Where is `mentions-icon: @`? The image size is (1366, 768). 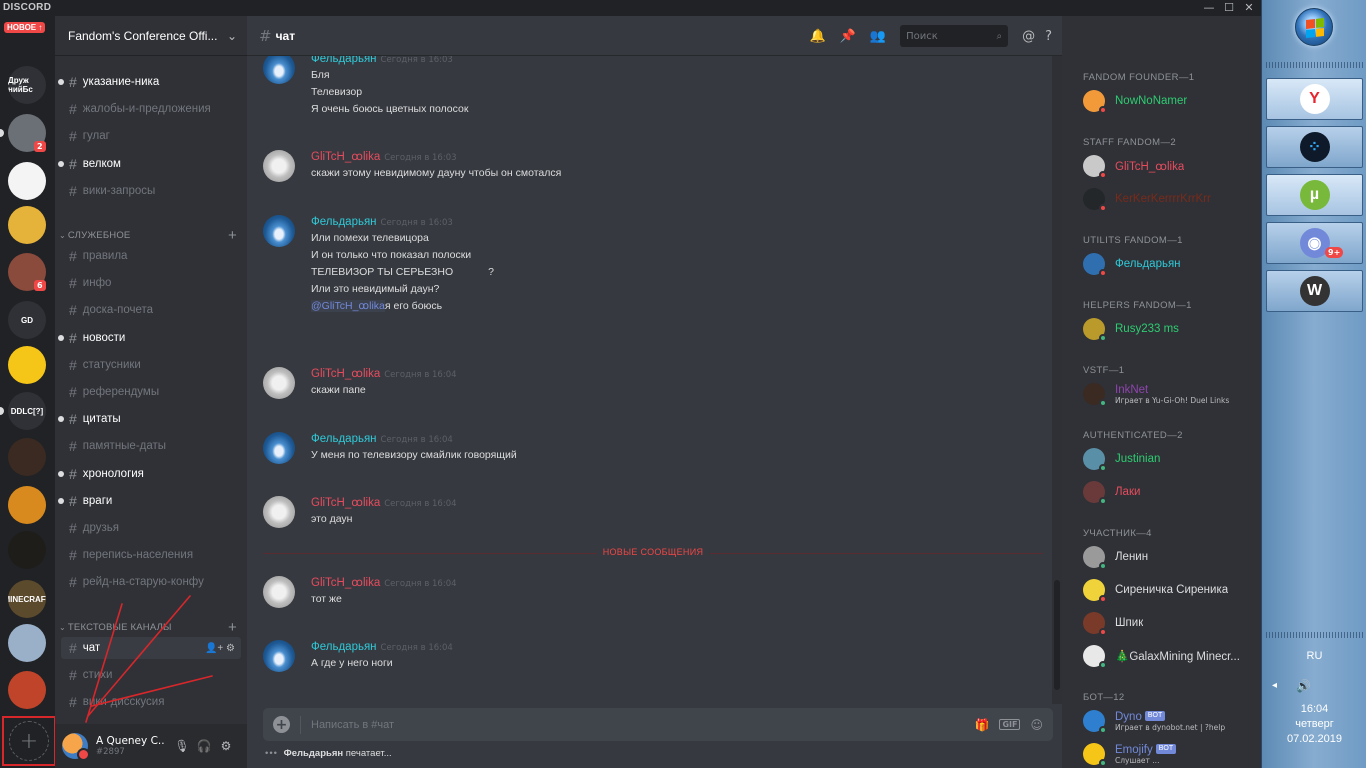 mentions-icon: @ is located at coordinates (1028, 36).